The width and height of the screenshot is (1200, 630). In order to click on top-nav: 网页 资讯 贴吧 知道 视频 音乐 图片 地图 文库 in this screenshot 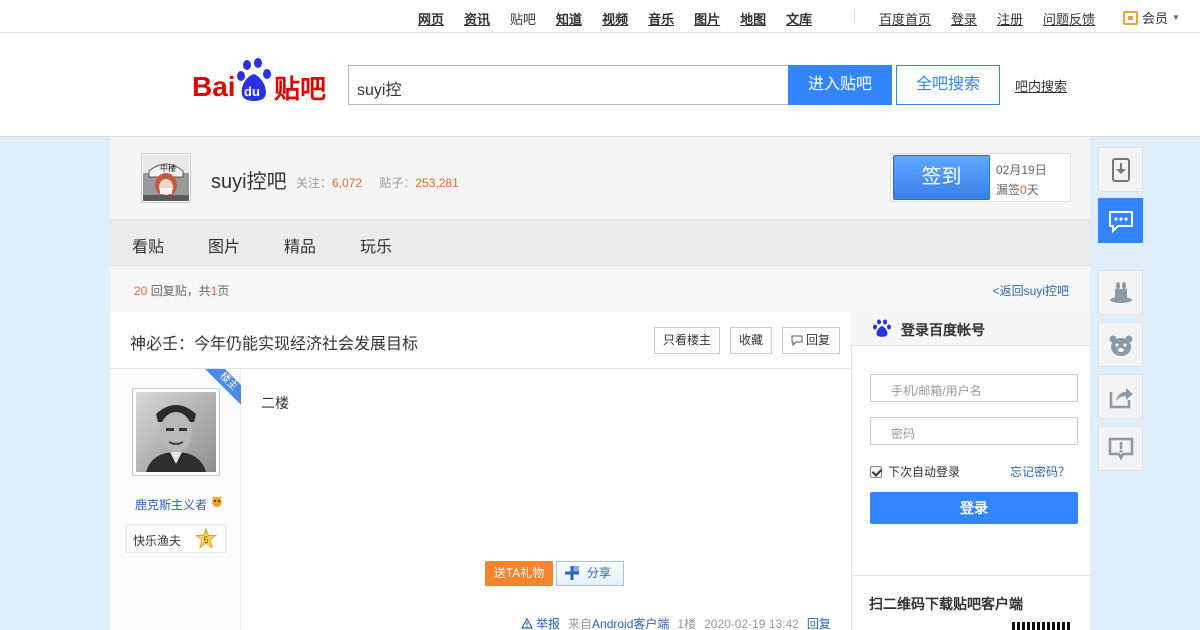, I will do `click(625, 18)`.